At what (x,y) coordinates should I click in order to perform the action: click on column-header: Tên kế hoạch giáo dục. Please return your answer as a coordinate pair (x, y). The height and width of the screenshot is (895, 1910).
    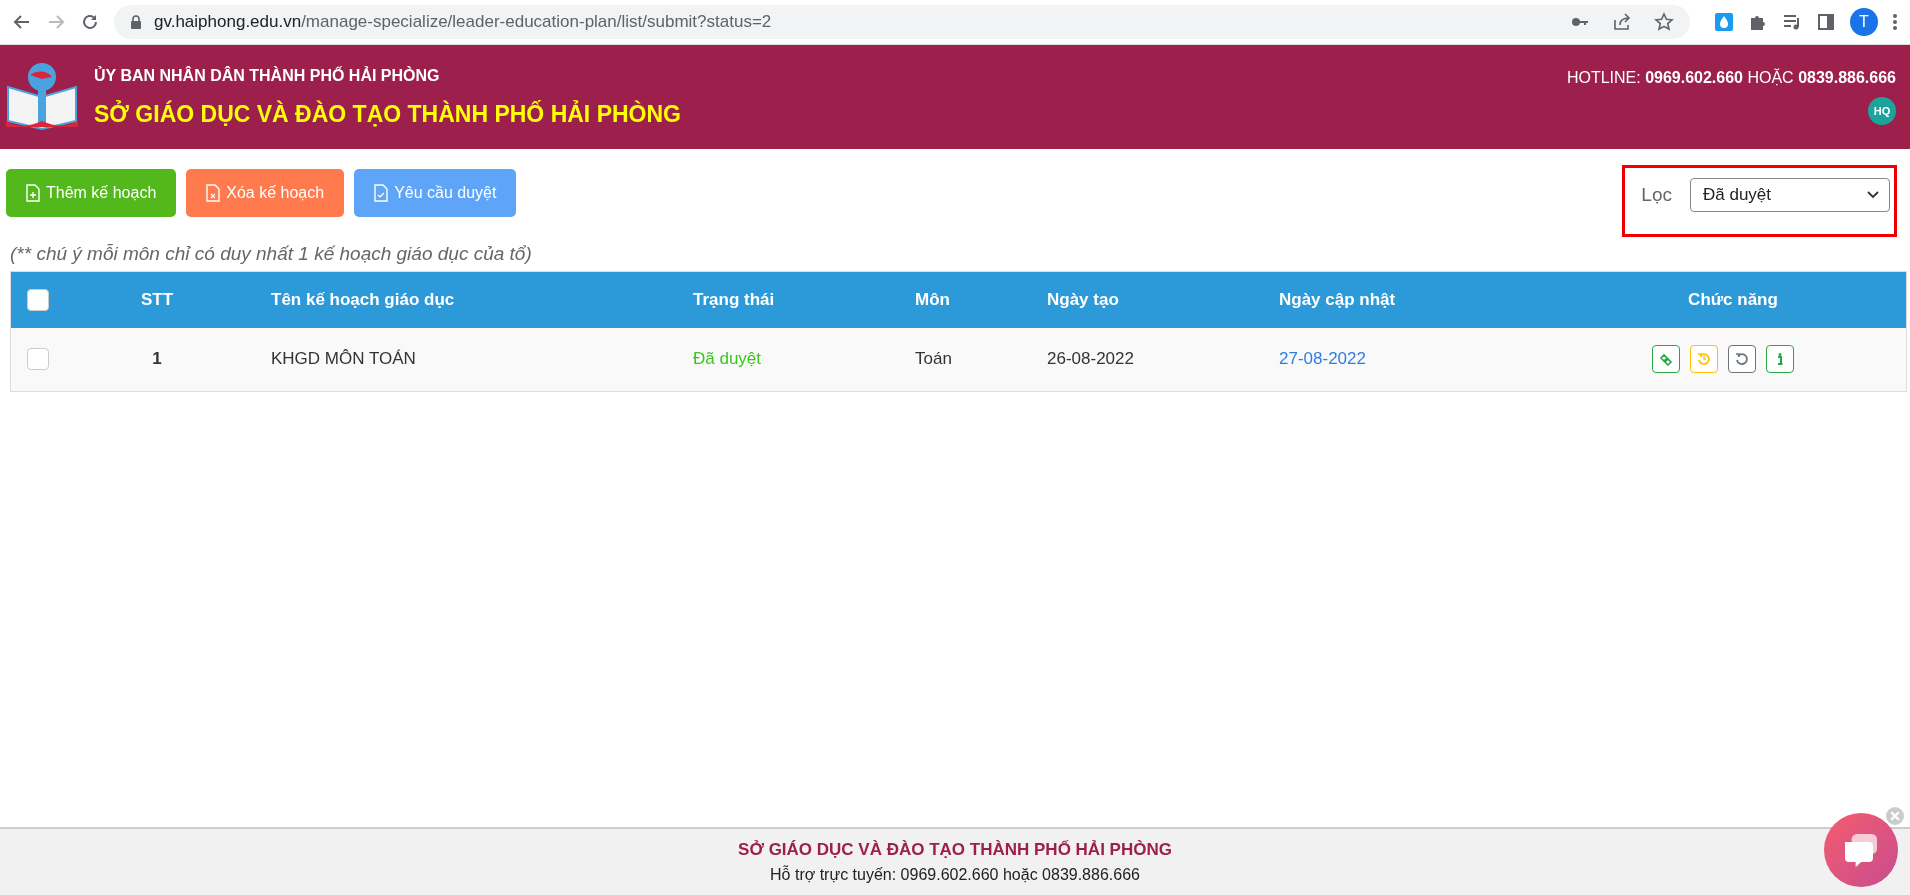
    Looking at the image, I should click on (469, 299).